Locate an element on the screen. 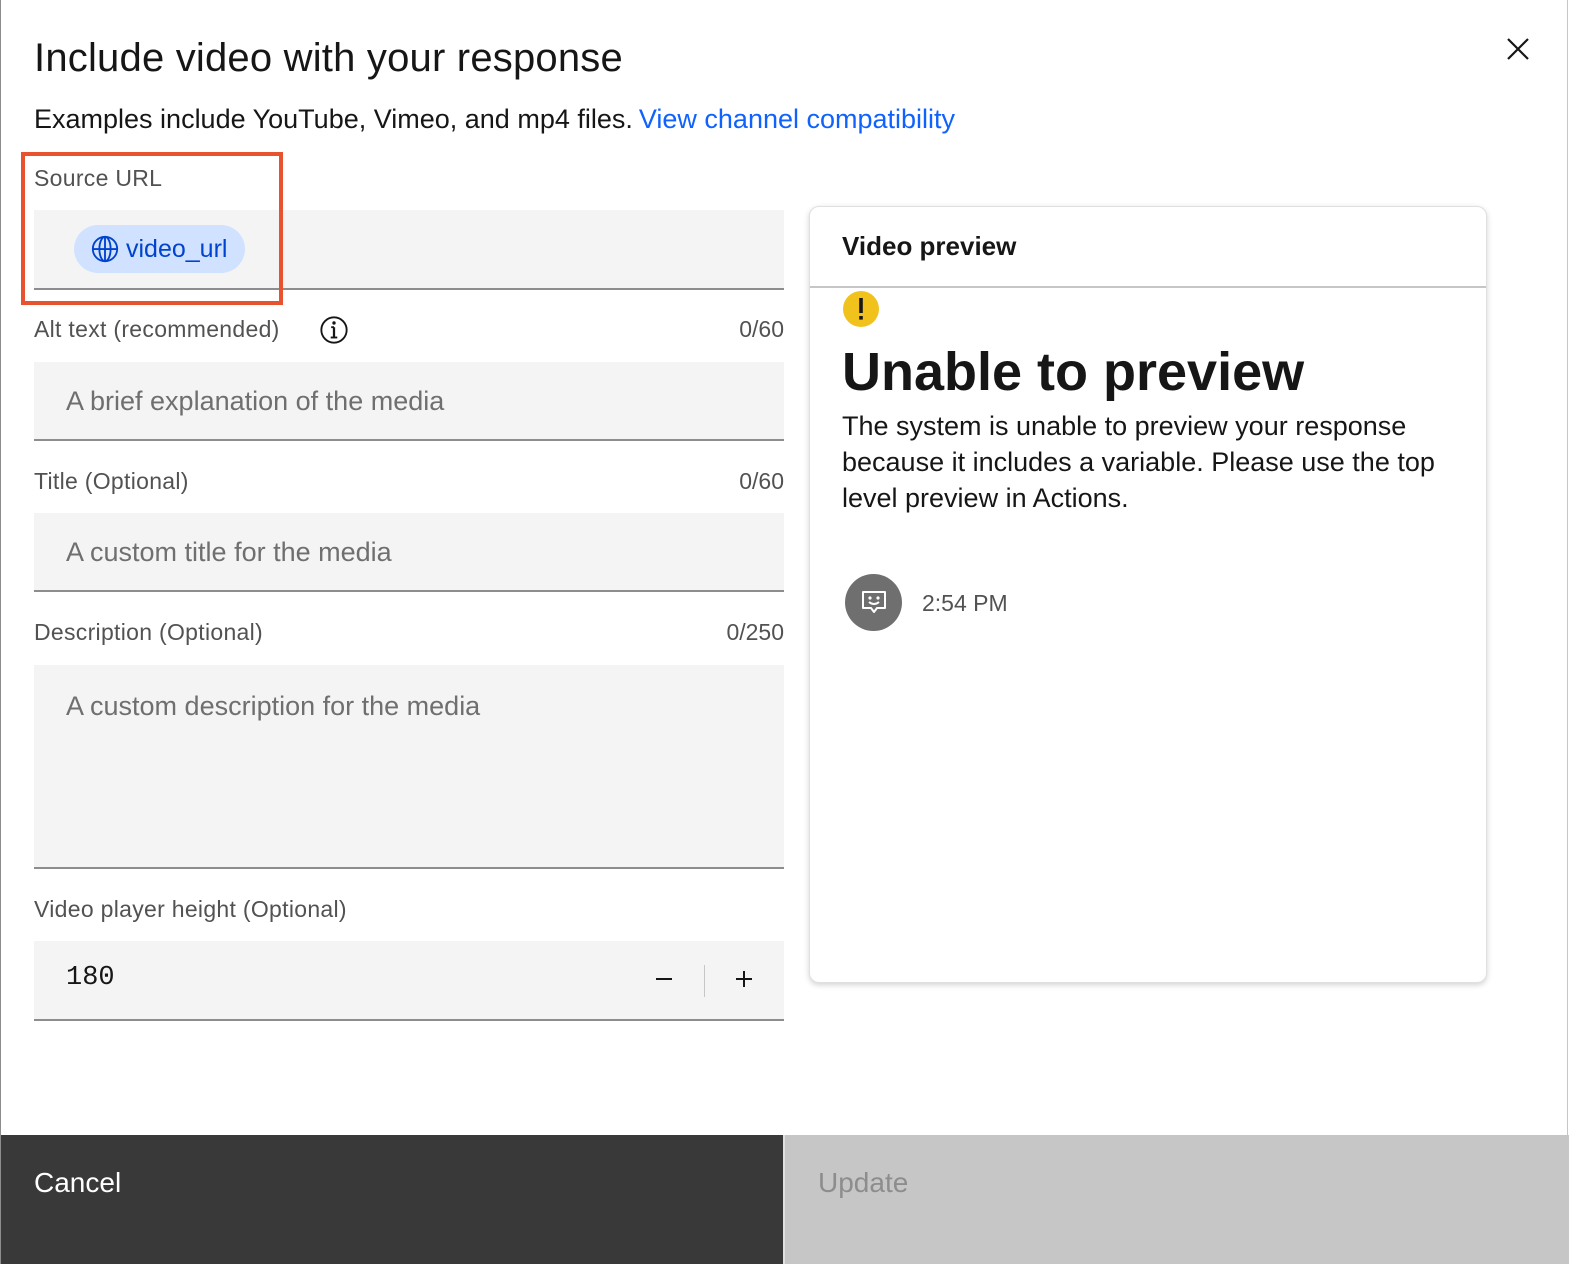 This screenshot has width=1574, height=1264. minus-icon is located at coordinates (664, 979).